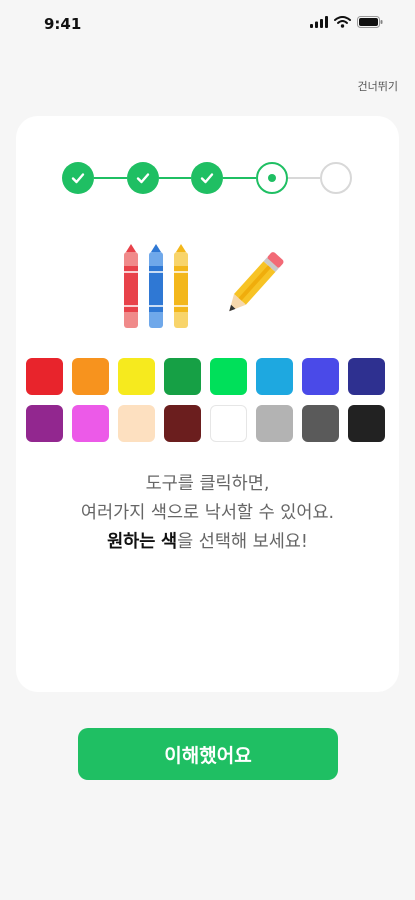  I want to click on step-1-done, so click(78, 178).